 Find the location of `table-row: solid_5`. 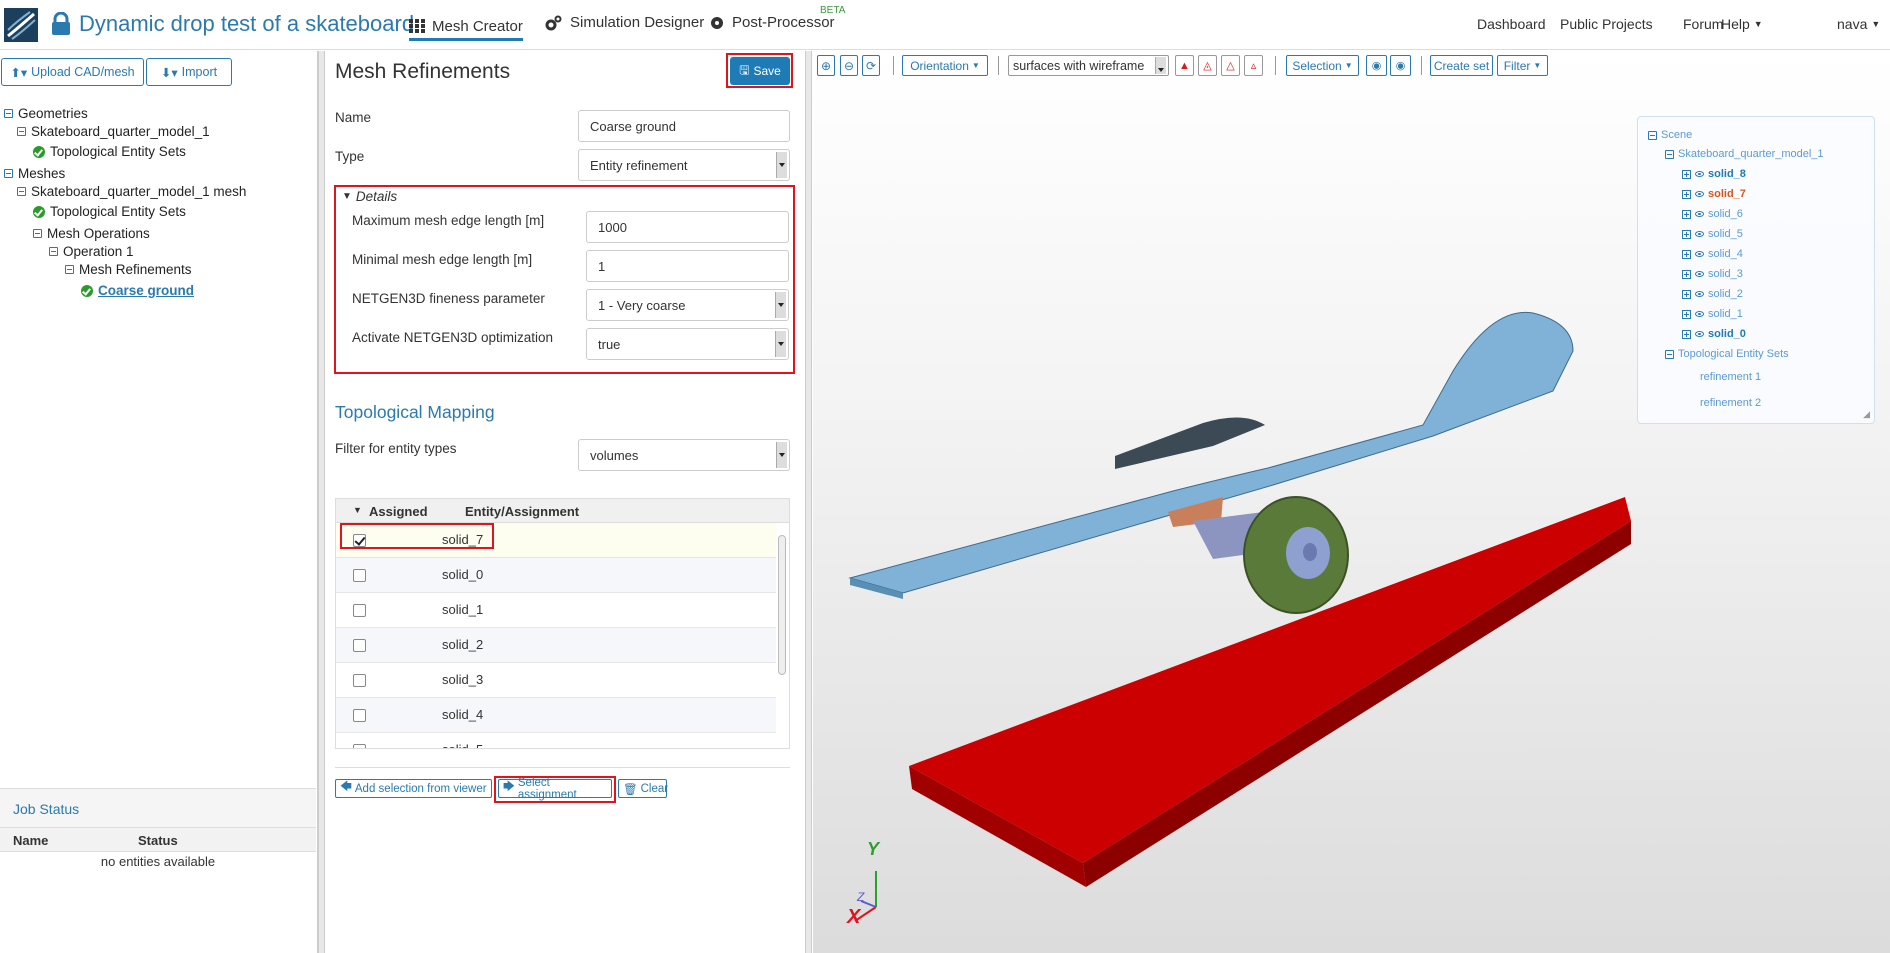

table-row: solid_5 is located at coordinates (556, 740).